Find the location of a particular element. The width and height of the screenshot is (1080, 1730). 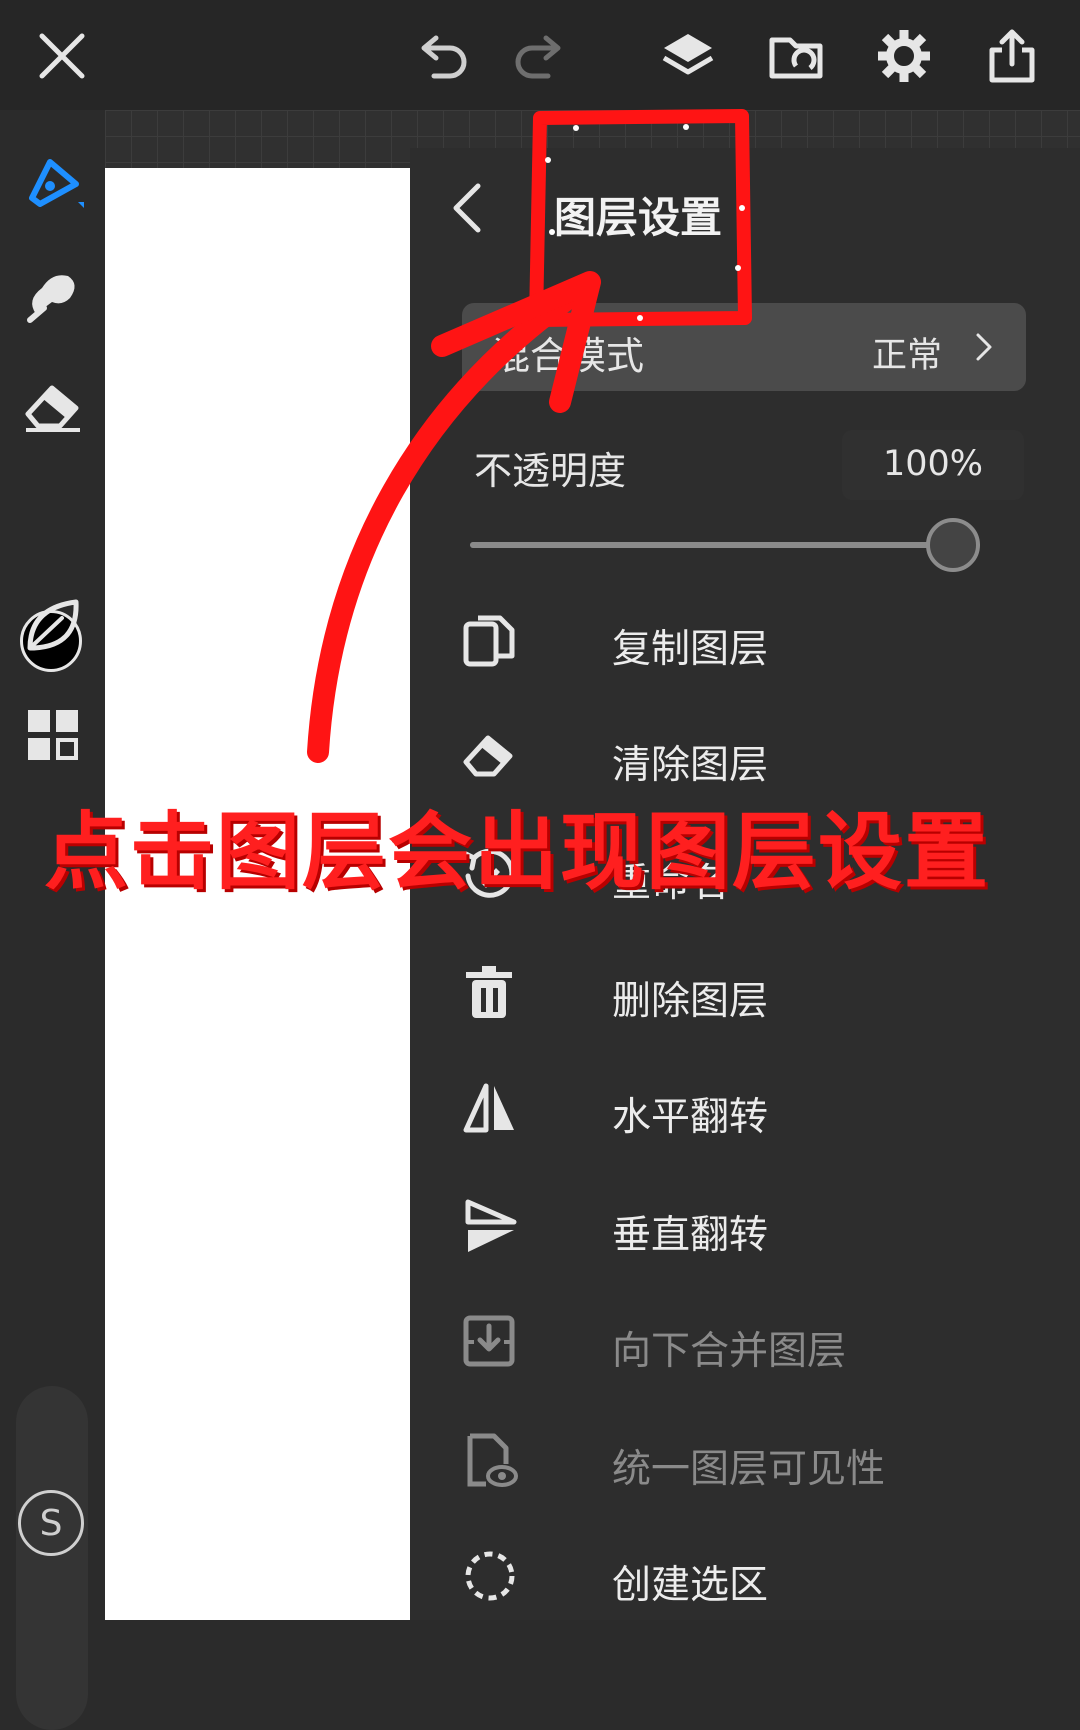

leaf-tool-icon is located at coordinates (53, 625).